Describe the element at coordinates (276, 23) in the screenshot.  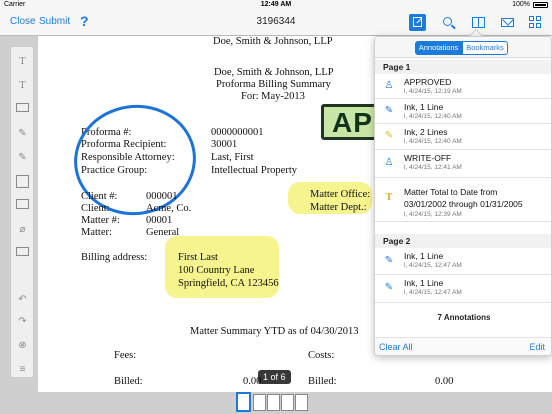
I see `top-toolbar: Close Submit ? 3196344` at that location.